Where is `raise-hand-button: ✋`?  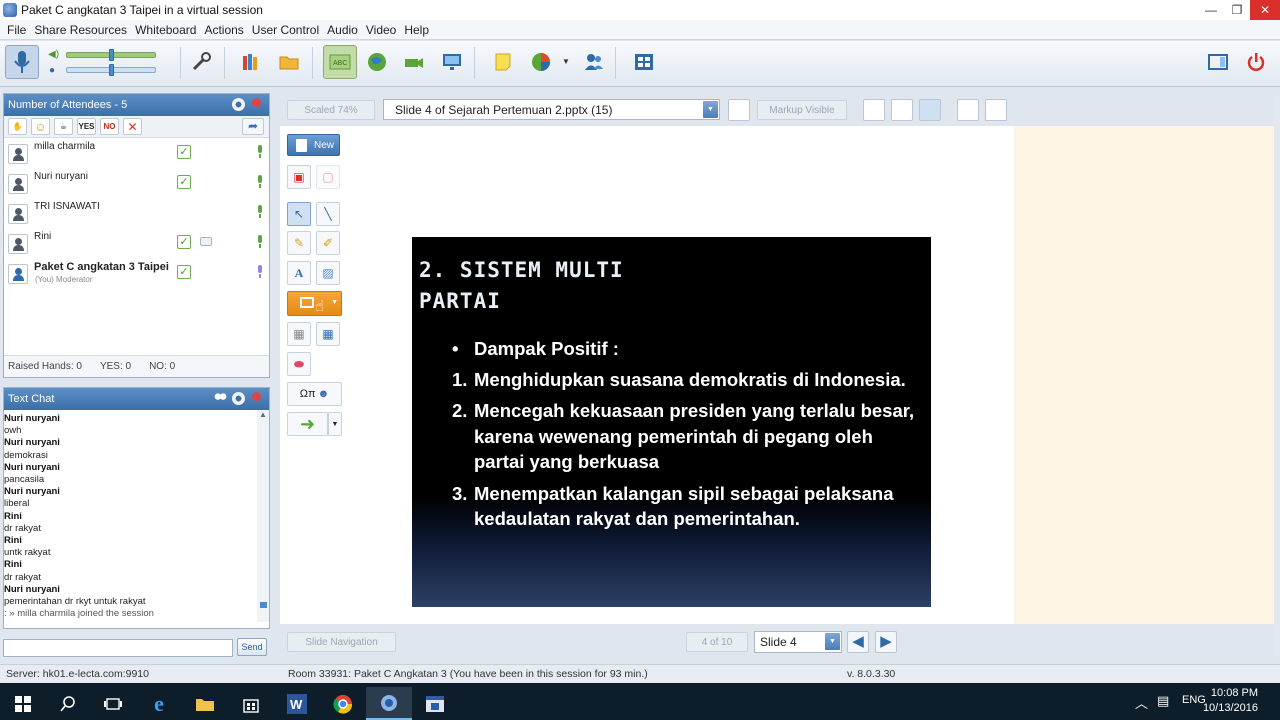
raise-hand-button: ✋ is located at coordinates (17, 126).